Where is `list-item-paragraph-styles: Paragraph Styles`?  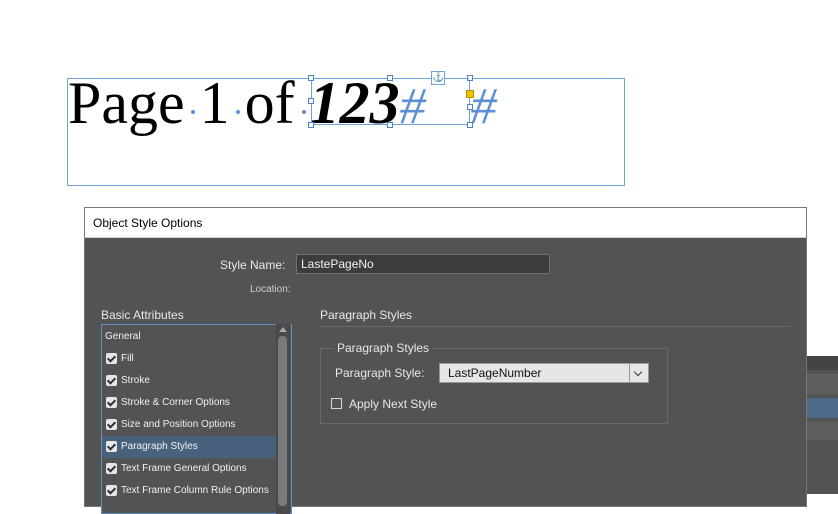
list-item-paragraph-styles: Paragraph Styles is located at coordinates (189, 447).